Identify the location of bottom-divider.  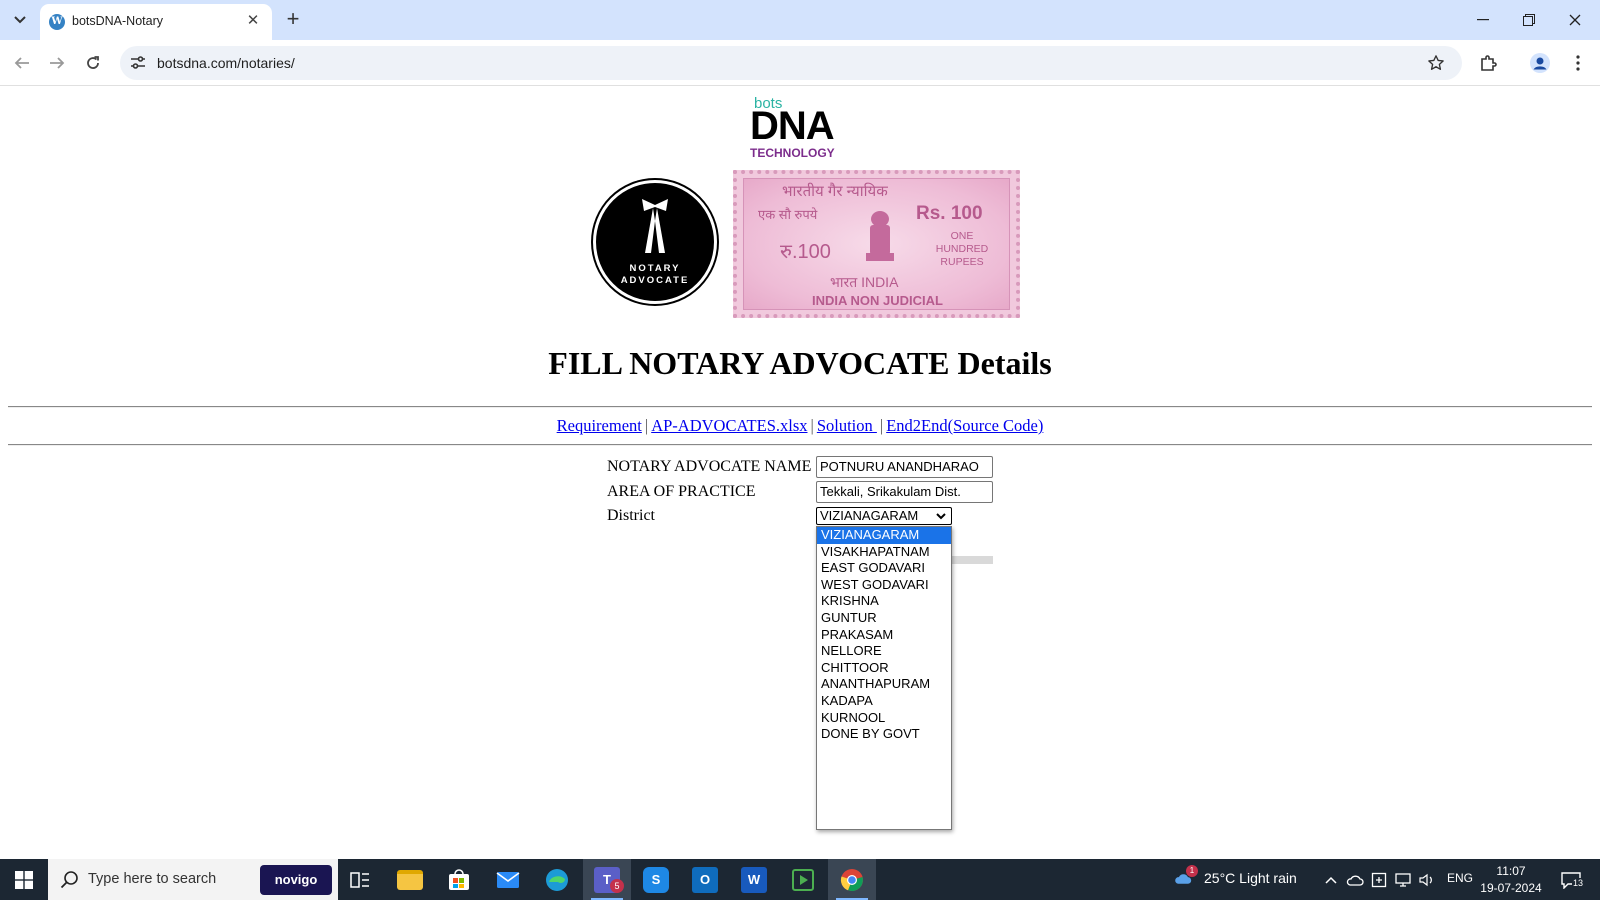
(800, 445).